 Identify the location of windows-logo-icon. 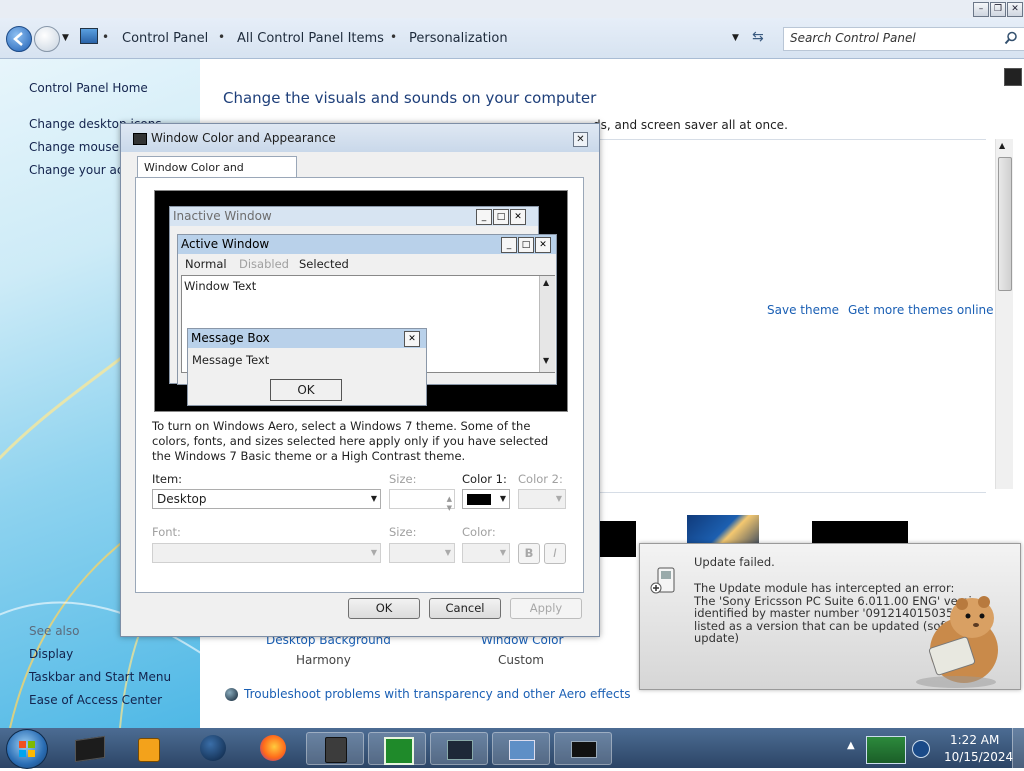
(27, 749).